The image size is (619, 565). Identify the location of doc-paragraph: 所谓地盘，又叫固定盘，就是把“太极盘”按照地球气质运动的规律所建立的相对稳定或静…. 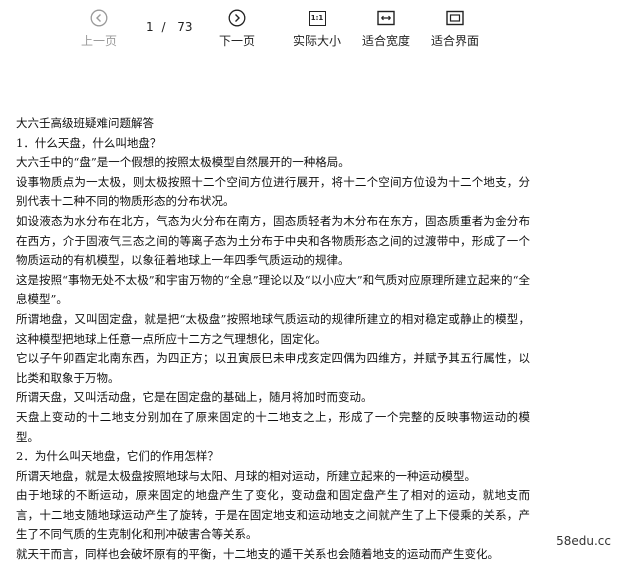
(273, 328).